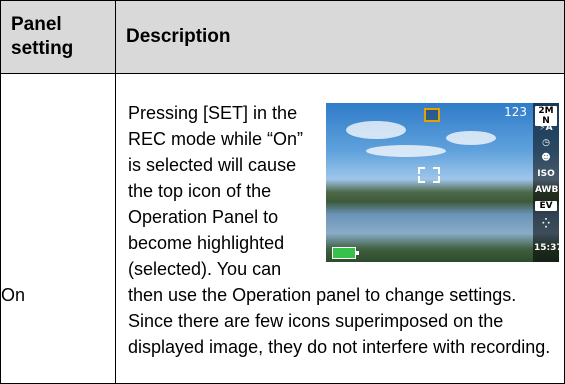 This screenshot has height=384, width=565. What do you see at coordinates (546, 158) in the screenshot?
I see `face-detection-icon: ☻` at bounding box center [546, 158].